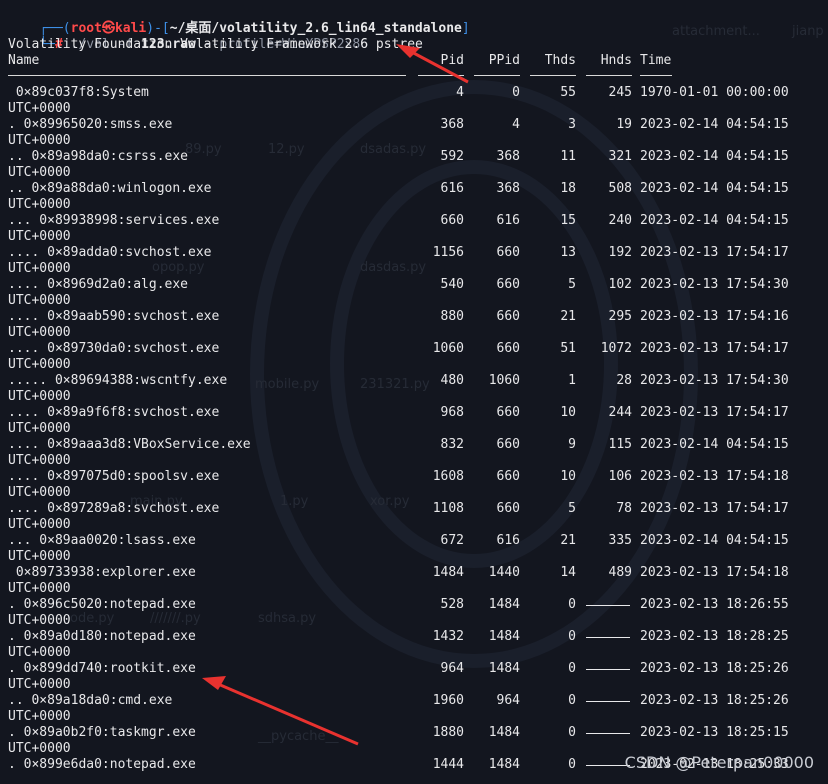 The width and height of the screenshot is (828, 784). What do you see at coordinates (214, 683) in the screenshot?
I see `arrow-head-rootkit` at bounding box center [214, 683].